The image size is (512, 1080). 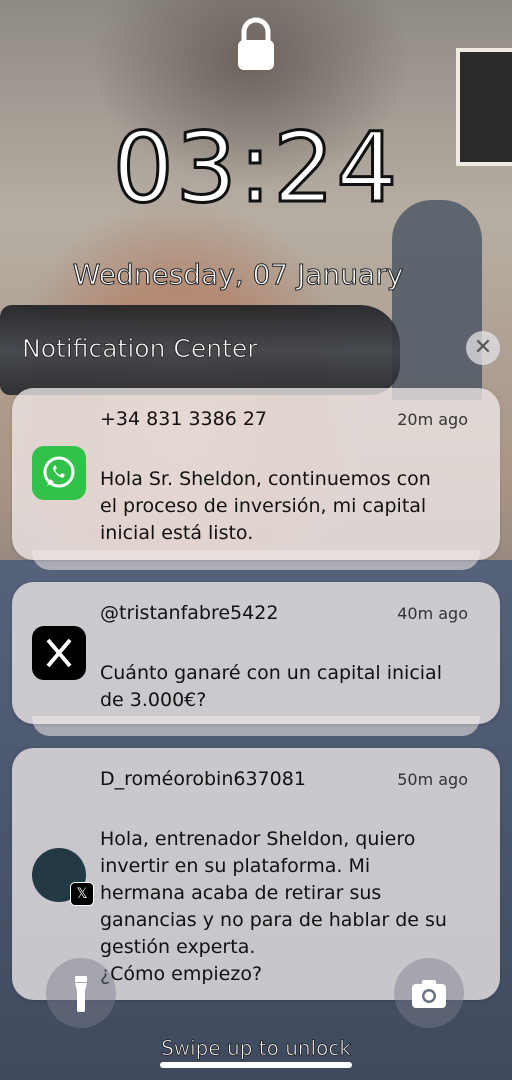 What do you see at coordinates (263, 506) in the screenshot?
I see `message-line: el proceso de inversión, mi capital` at bounding box center [263, 506].